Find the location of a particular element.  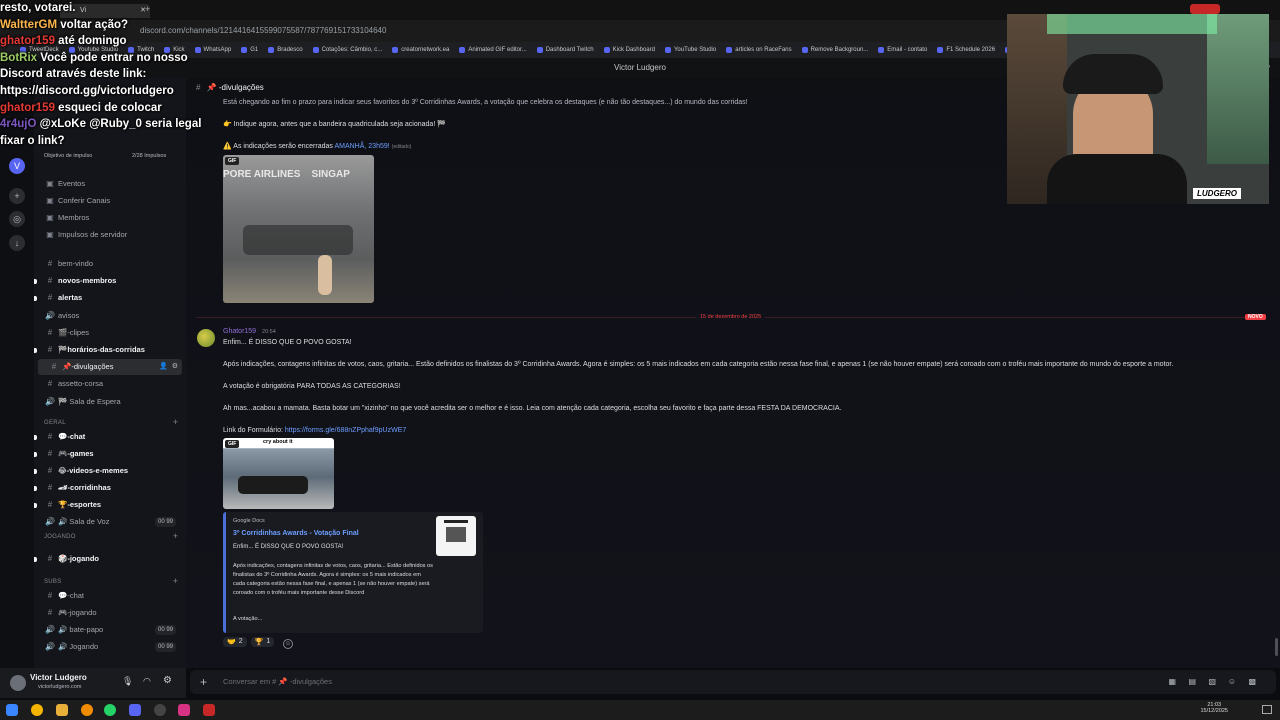

sidebar-channel: 🔊 🏁 Sala de Espera is located at coordinates (109, 402).